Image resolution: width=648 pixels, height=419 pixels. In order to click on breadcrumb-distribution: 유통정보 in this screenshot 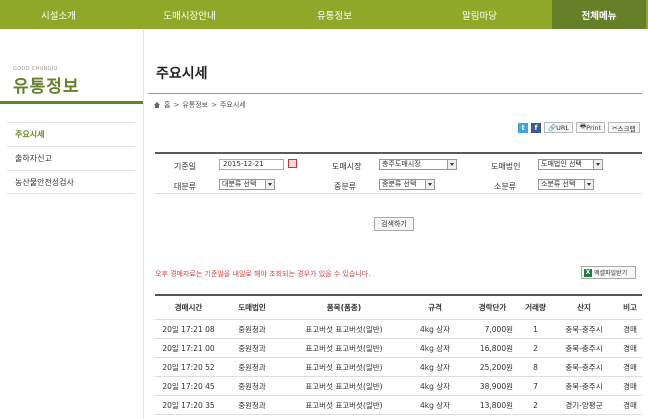, I will do `click(195, 105)`.